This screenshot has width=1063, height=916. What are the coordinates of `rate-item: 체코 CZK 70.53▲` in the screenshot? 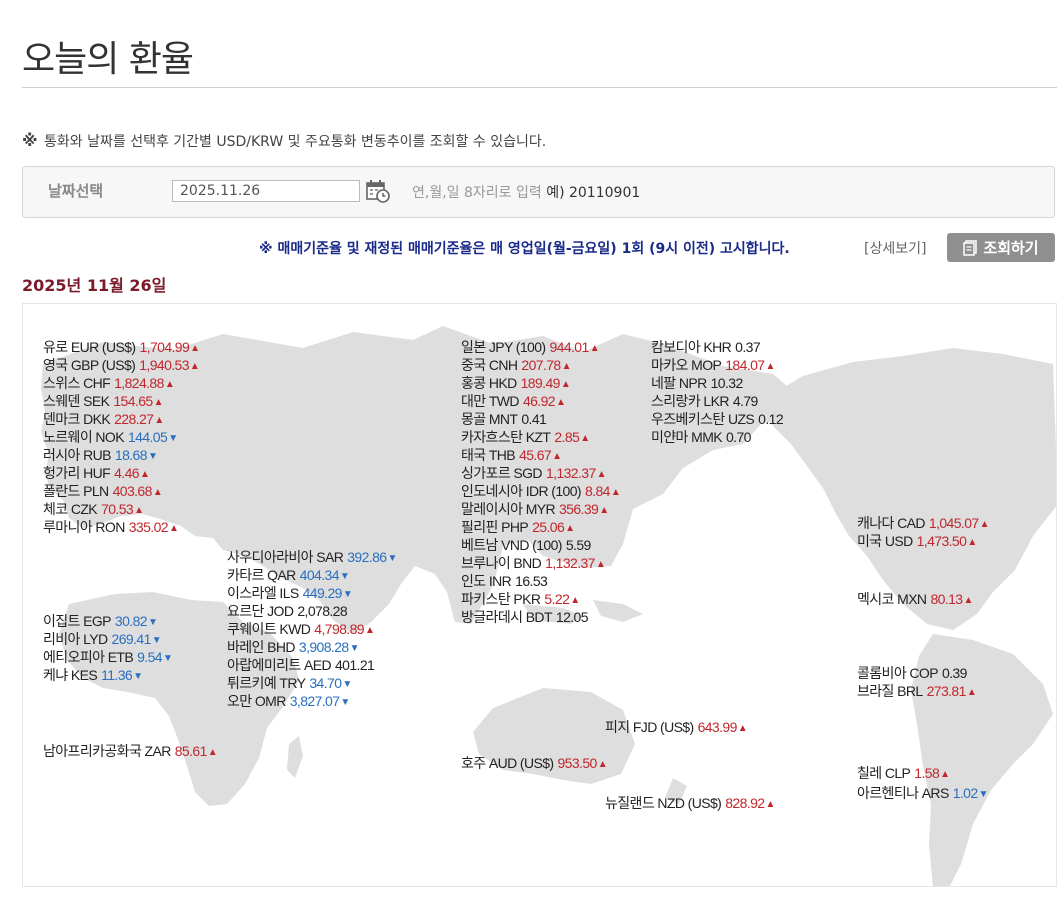 It's located at (93, 510).